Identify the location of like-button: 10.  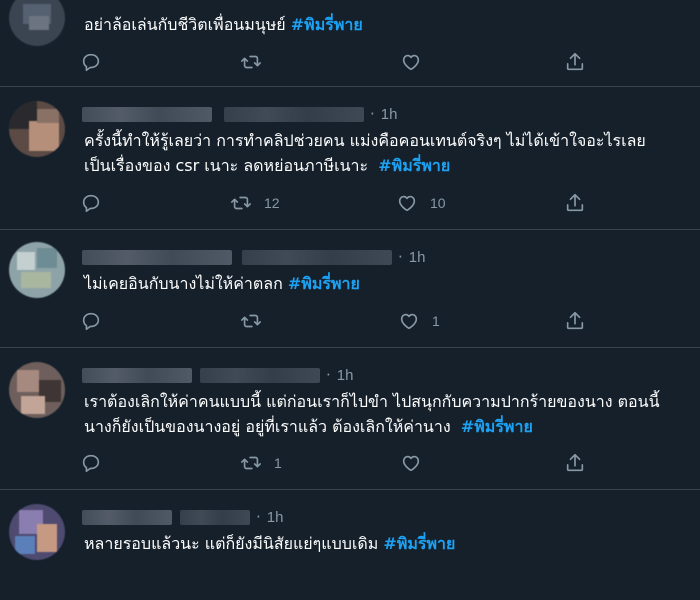
(421, 203).